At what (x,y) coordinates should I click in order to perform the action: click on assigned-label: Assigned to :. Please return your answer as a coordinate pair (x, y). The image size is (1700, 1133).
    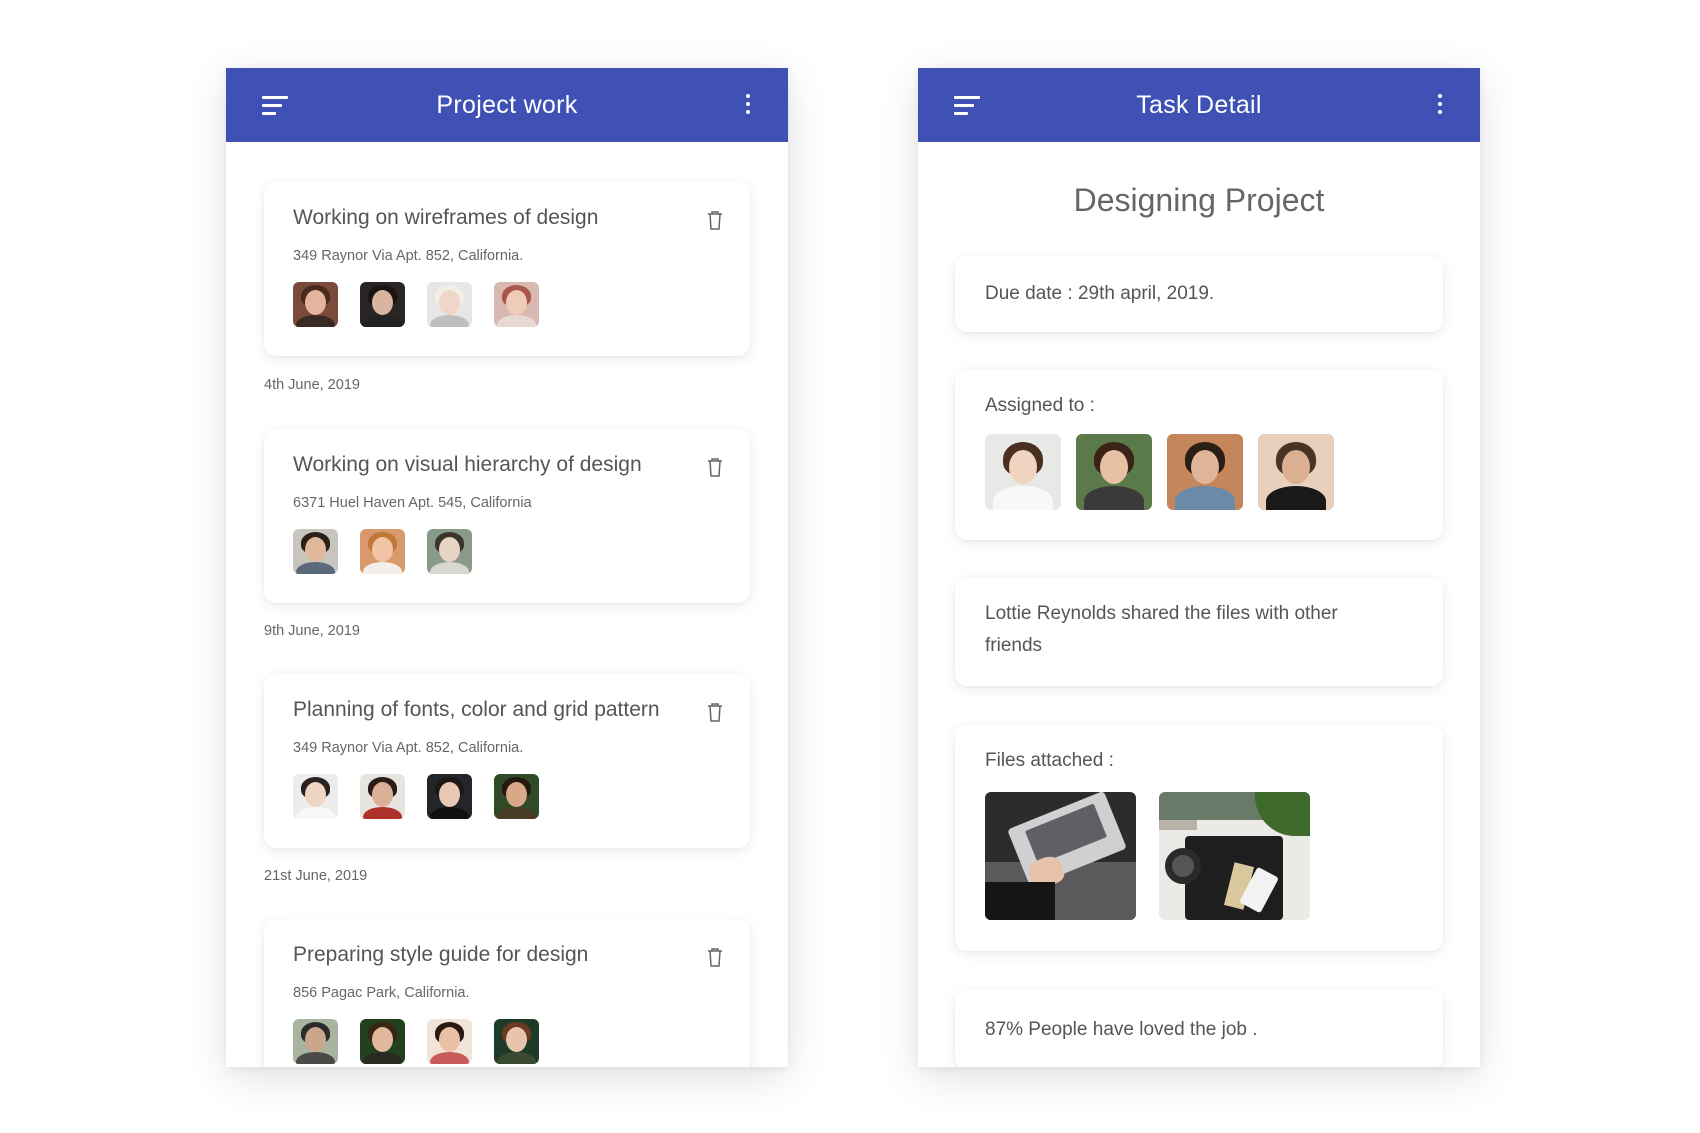
    Looking at the image, I should click on (1040, 405).